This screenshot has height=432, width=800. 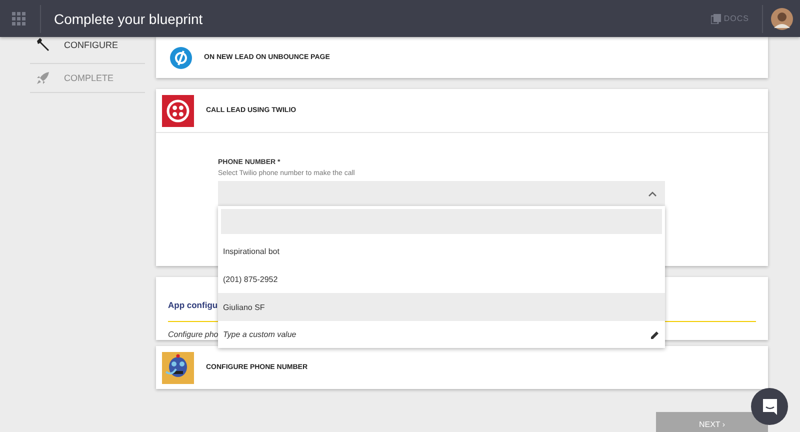 What do you see at coordinates (441, 334) in the screenshot?
I see `custom-value-option: Type a custom value` at bounding box center [441, 334].